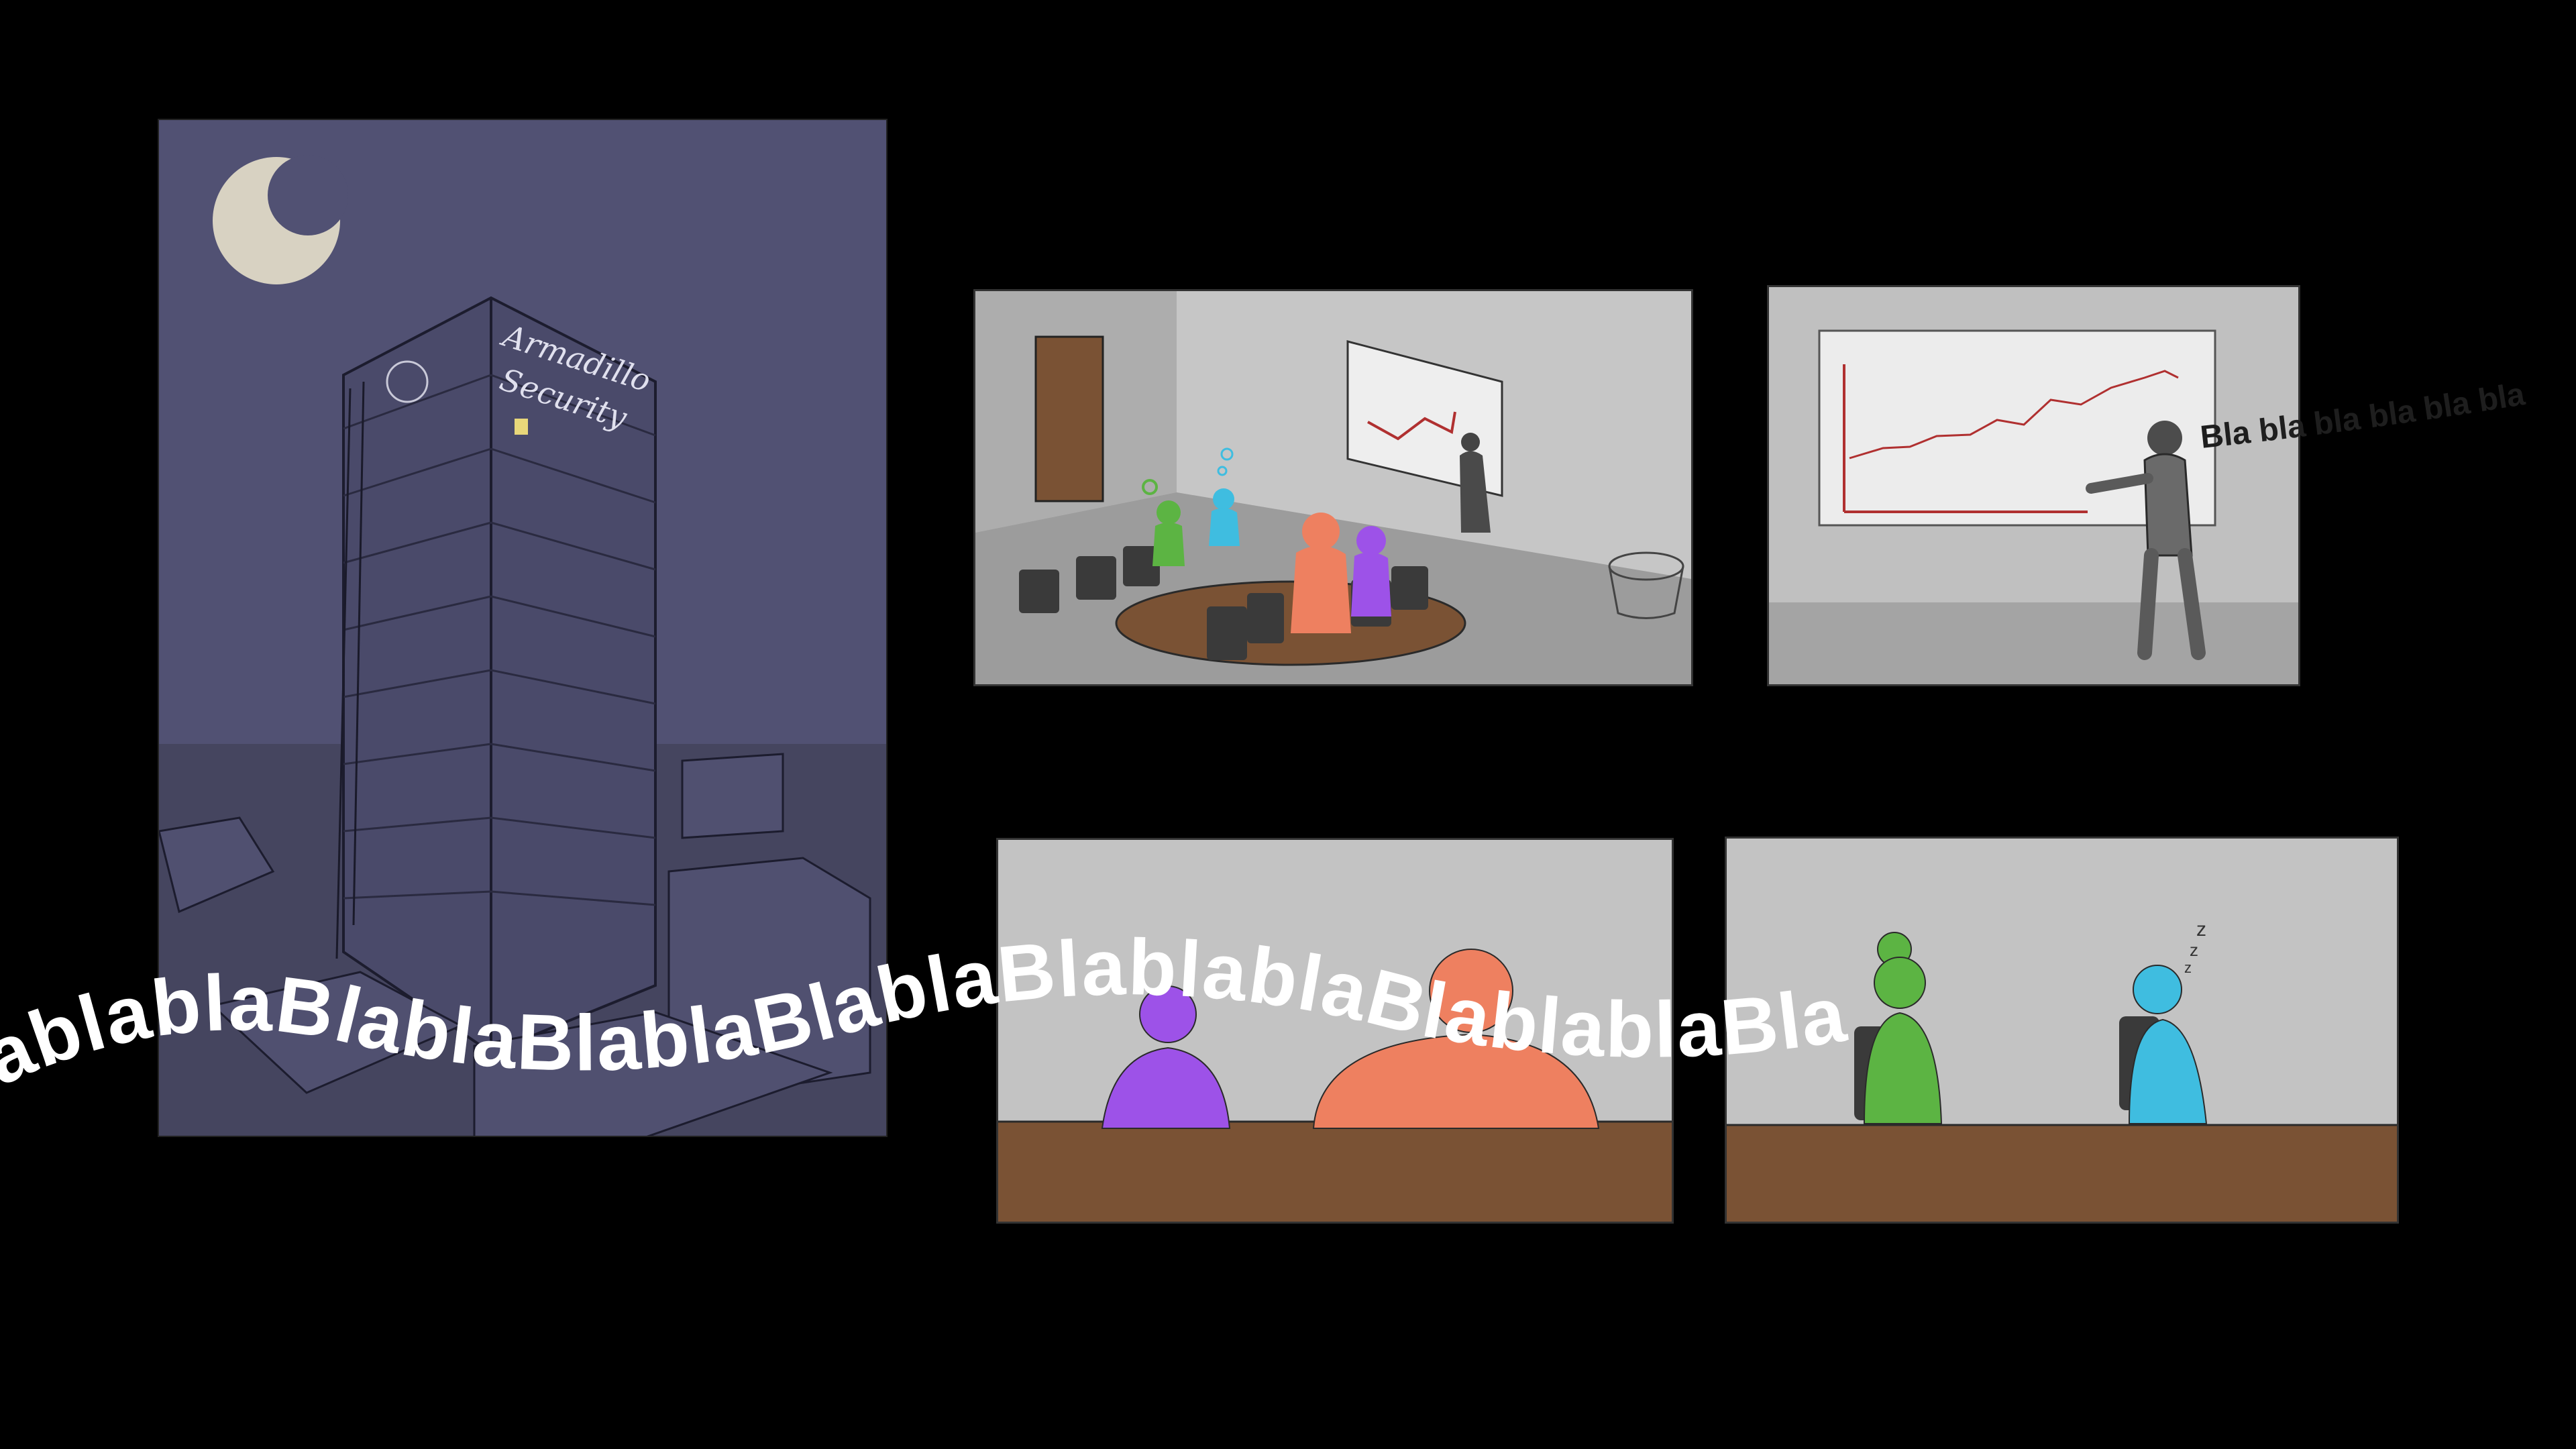 The height and width of the screenshot is (1449, 2576). What do you see at coordinates (2362, 415) in the screenshot?
I see `presenter-speech: Bla bla bla bla bla bla` at bounding box center [2362, 415].